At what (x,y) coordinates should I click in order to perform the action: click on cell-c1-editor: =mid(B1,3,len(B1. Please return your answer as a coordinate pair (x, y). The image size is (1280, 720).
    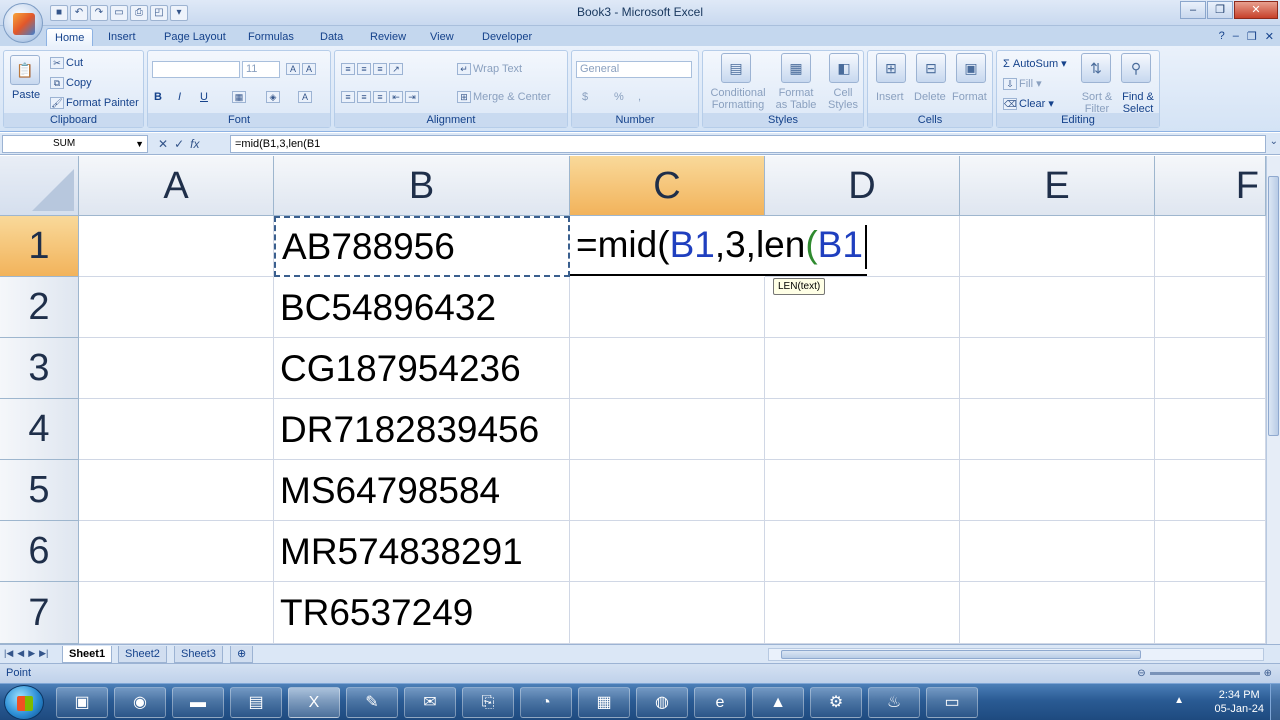
    Looking at the image, I should click on (718, 246).